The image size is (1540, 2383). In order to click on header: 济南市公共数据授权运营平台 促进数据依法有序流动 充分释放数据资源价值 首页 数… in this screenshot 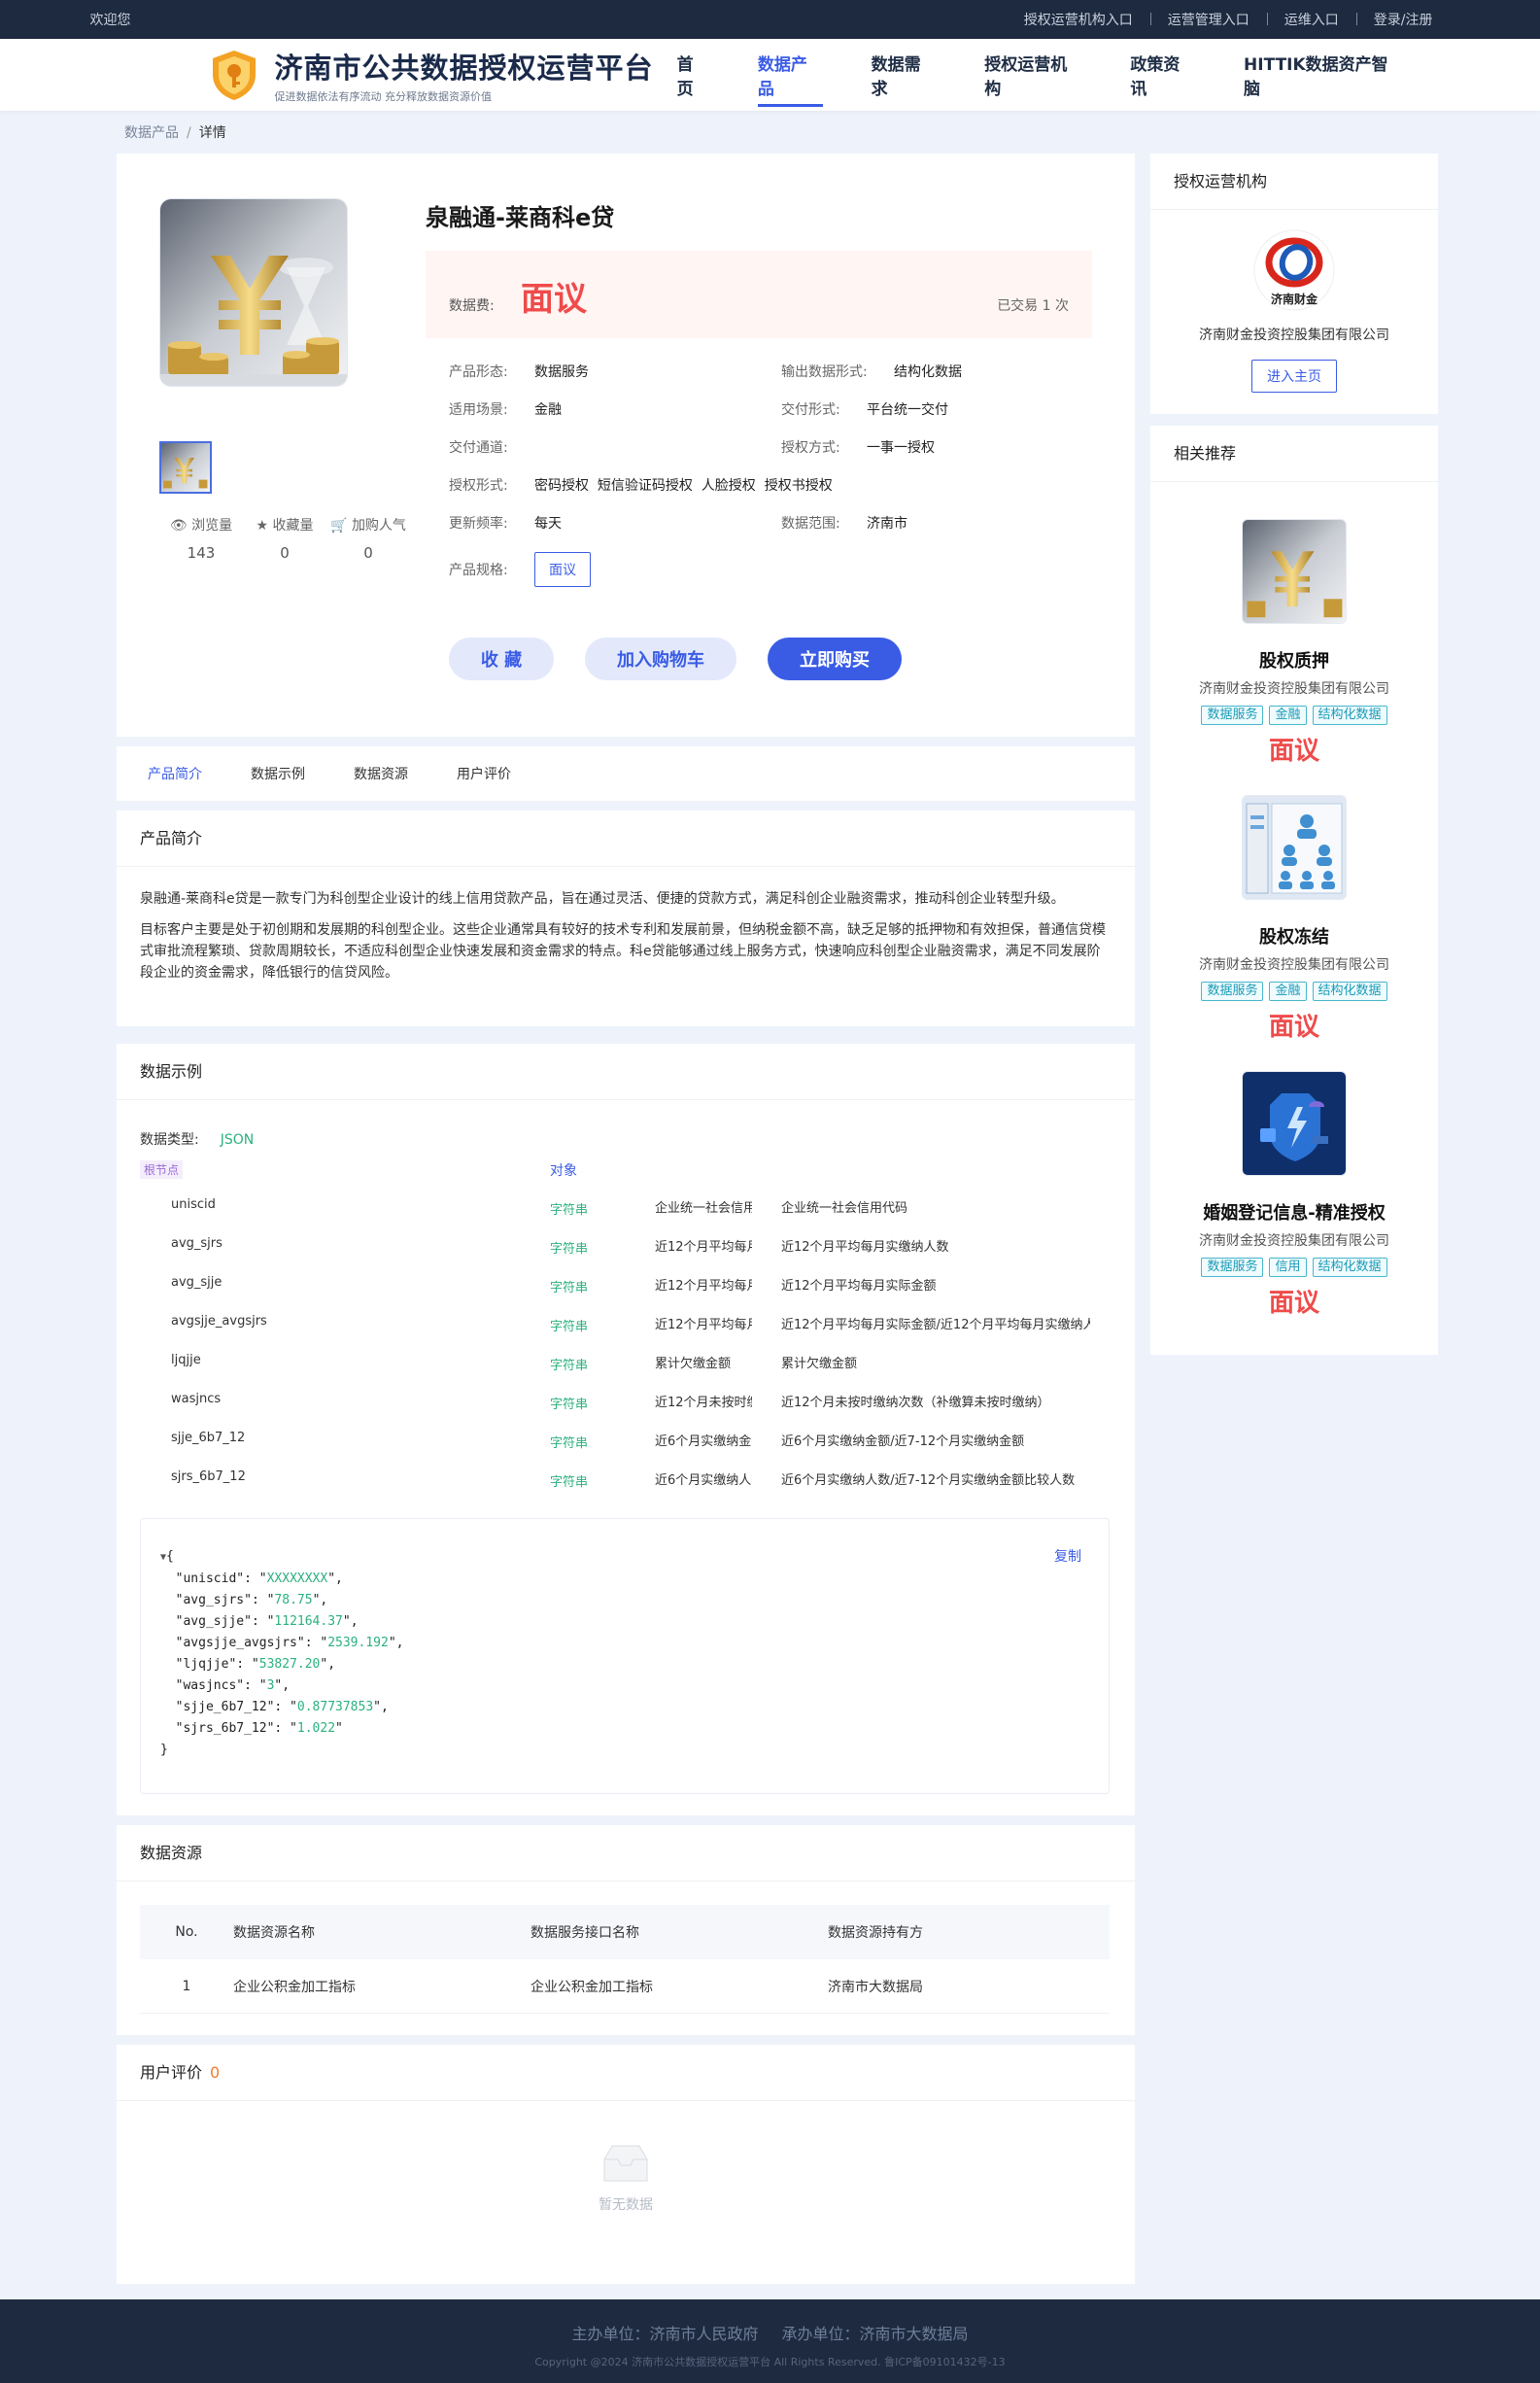, I will do `click(770, 75)`.